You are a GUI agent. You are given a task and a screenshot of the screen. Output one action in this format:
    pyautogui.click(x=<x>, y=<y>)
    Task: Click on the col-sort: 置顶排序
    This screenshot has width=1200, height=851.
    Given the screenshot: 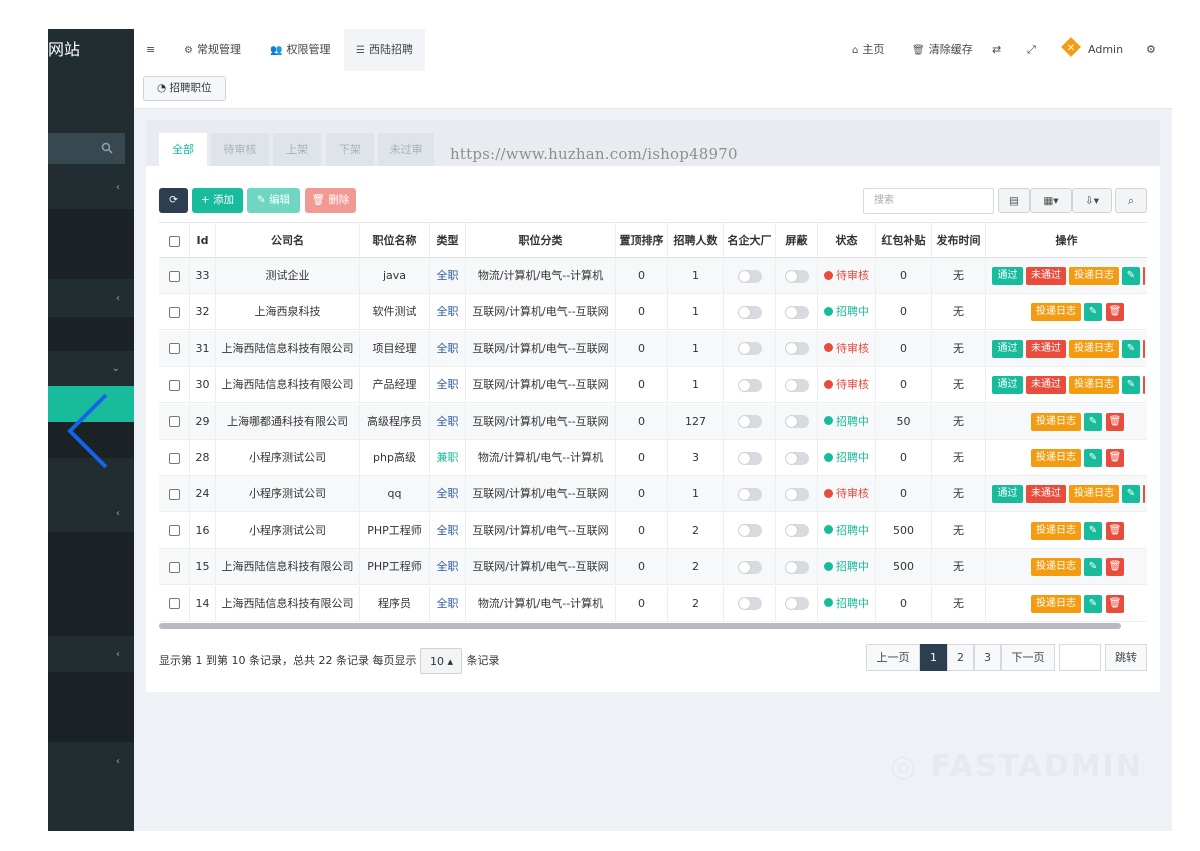 What is the action you would take?
    pyautogui.click(x=641, y=241)
    